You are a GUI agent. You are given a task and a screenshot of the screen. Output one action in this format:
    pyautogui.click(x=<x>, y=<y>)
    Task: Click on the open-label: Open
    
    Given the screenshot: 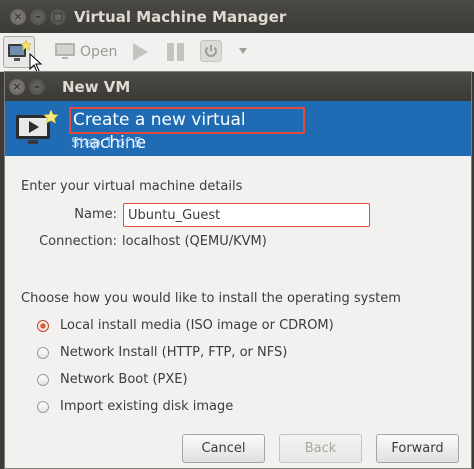 What is the action you would take?
    pyautogui.click(x=99, y=52)
    